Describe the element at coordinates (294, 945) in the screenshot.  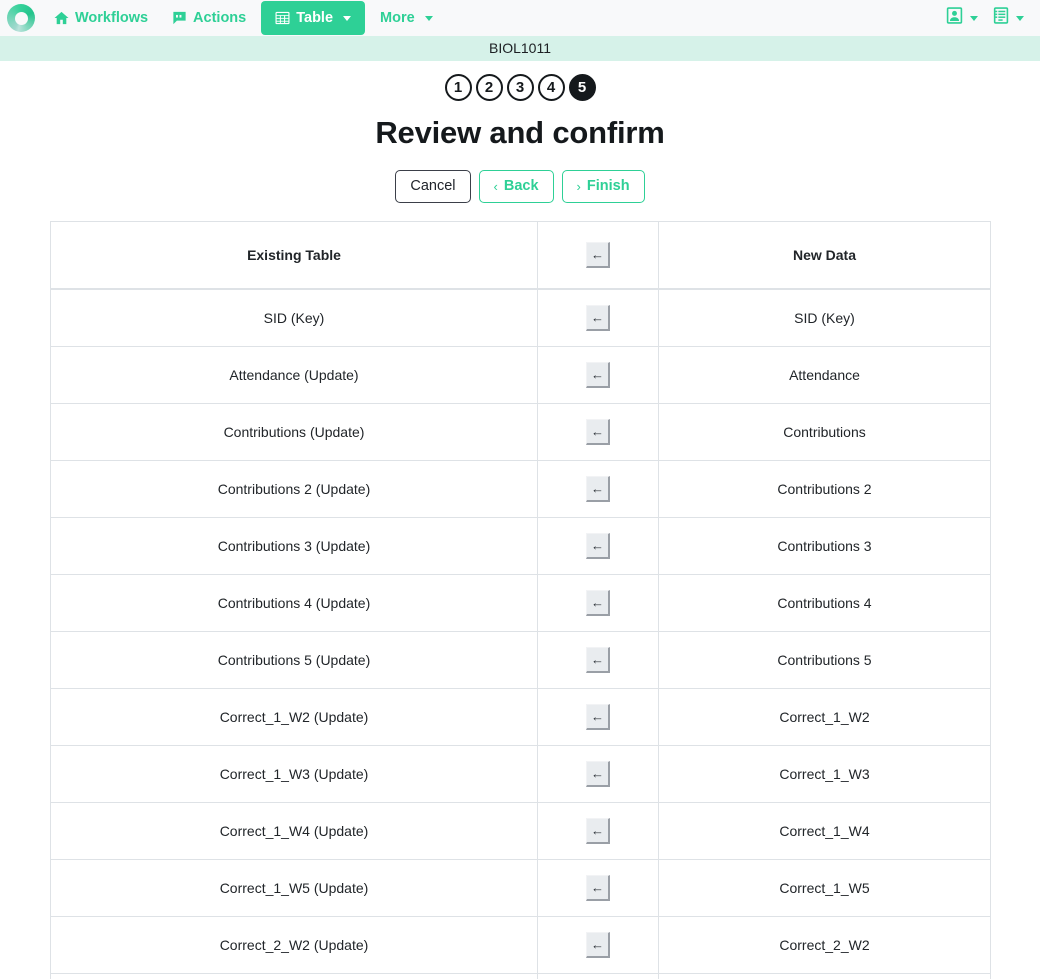
I see `cell-existing-column: Correct_2_W2 (Update)` at that location.